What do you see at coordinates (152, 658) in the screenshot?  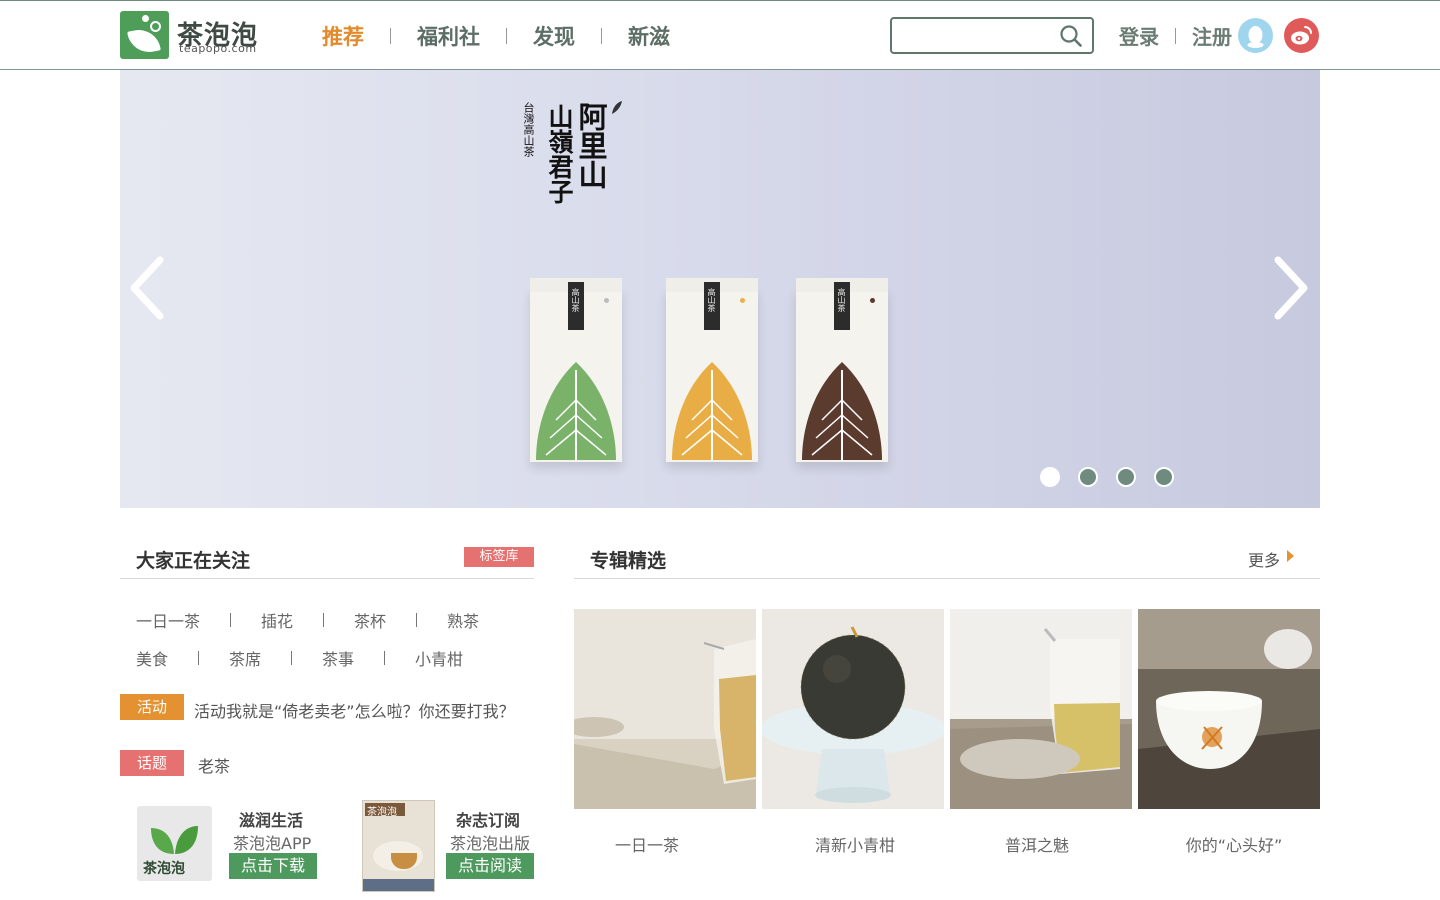 I see `tag-link: 美食` at bounding box center [152, 658].